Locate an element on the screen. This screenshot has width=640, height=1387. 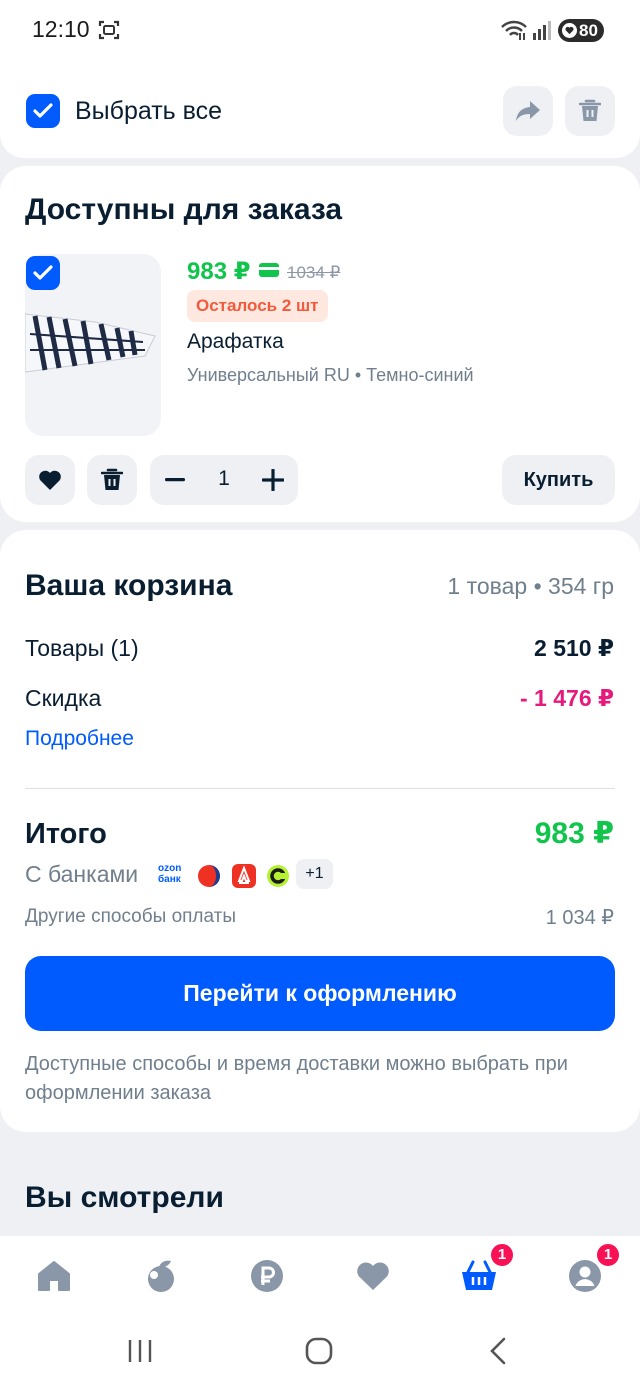
banks-label: С банками is located at coordinates (82, 874).